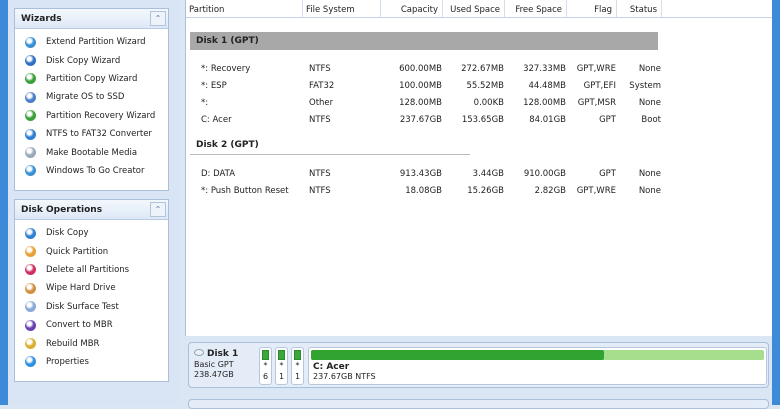  Describe the element at coordinates (96, 42) in the screenshot. I see `item-label: Extend Partition Wizard` at that location.